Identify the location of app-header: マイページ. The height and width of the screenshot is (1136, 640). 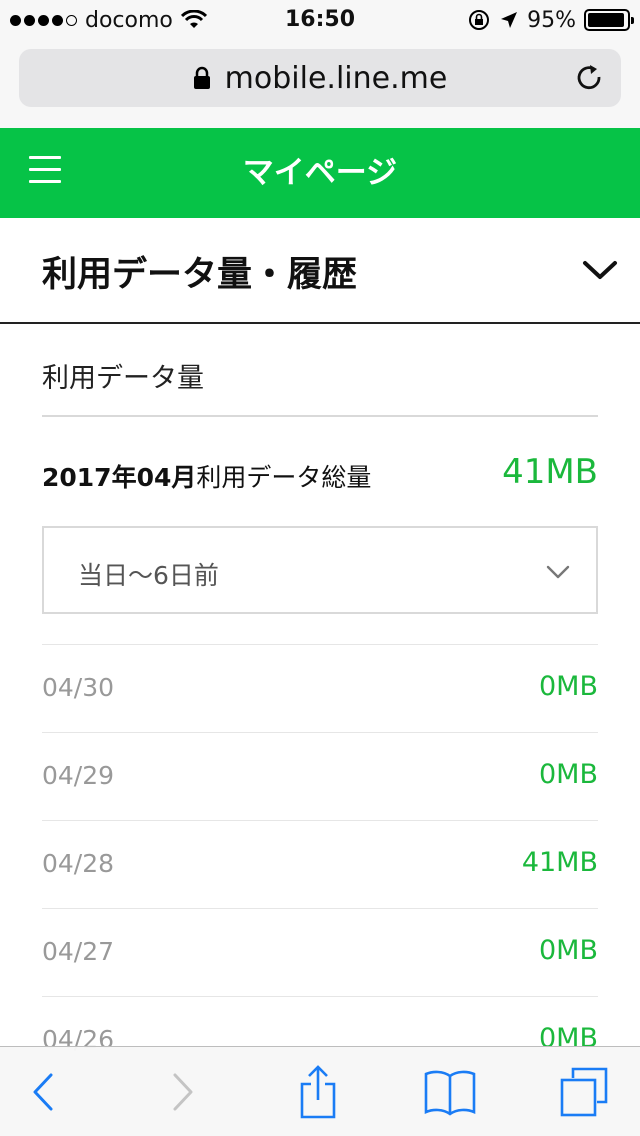
(320, 173).